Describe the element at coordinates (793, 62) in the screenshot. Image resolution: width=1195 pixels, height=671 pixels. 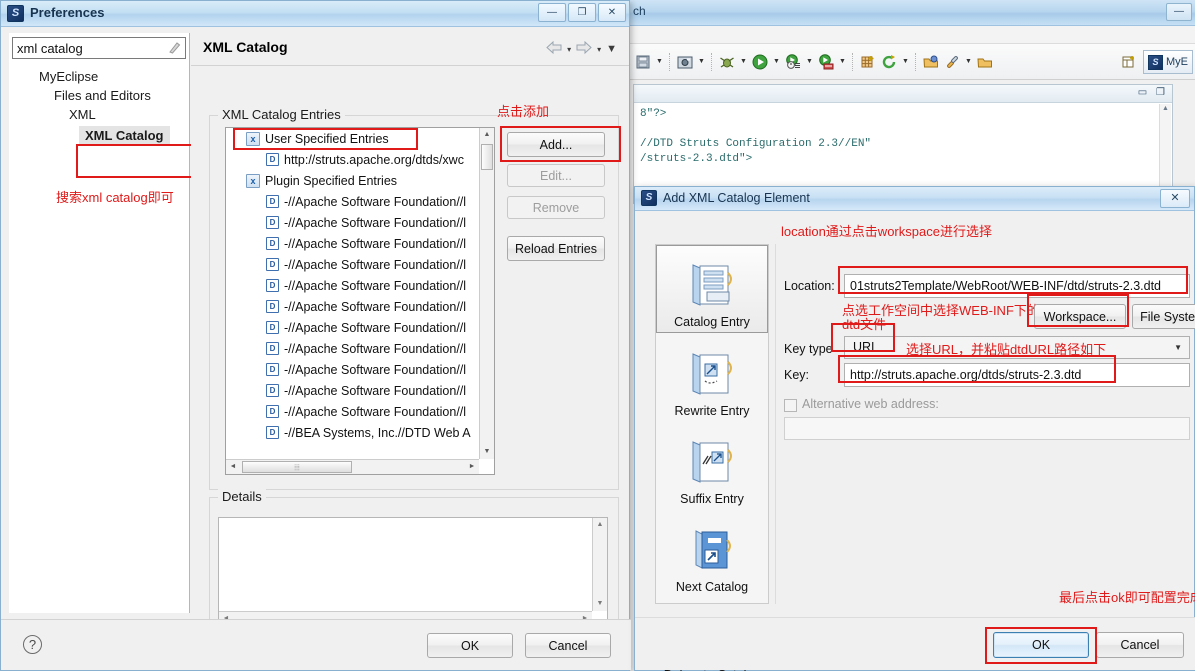
I see `run-history-icon` at that location.